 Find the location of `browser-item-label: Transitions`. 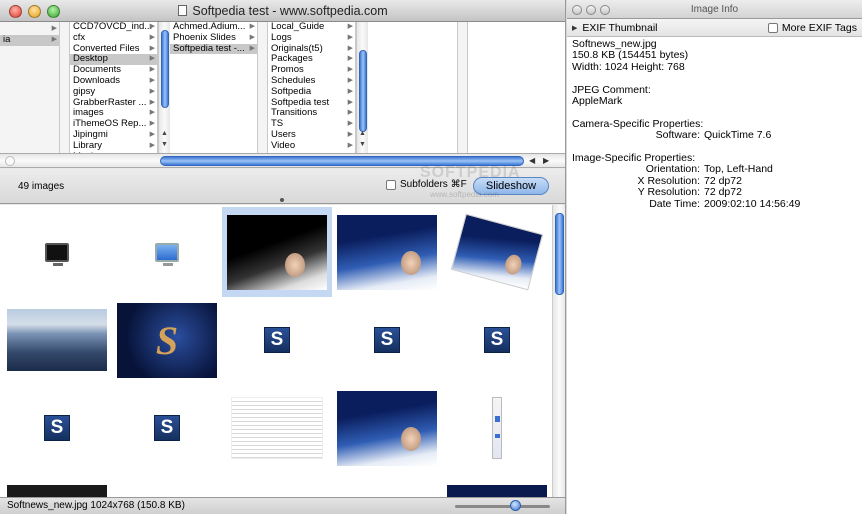

browser-item-label: Transitions is located at coordinates (294, 113).